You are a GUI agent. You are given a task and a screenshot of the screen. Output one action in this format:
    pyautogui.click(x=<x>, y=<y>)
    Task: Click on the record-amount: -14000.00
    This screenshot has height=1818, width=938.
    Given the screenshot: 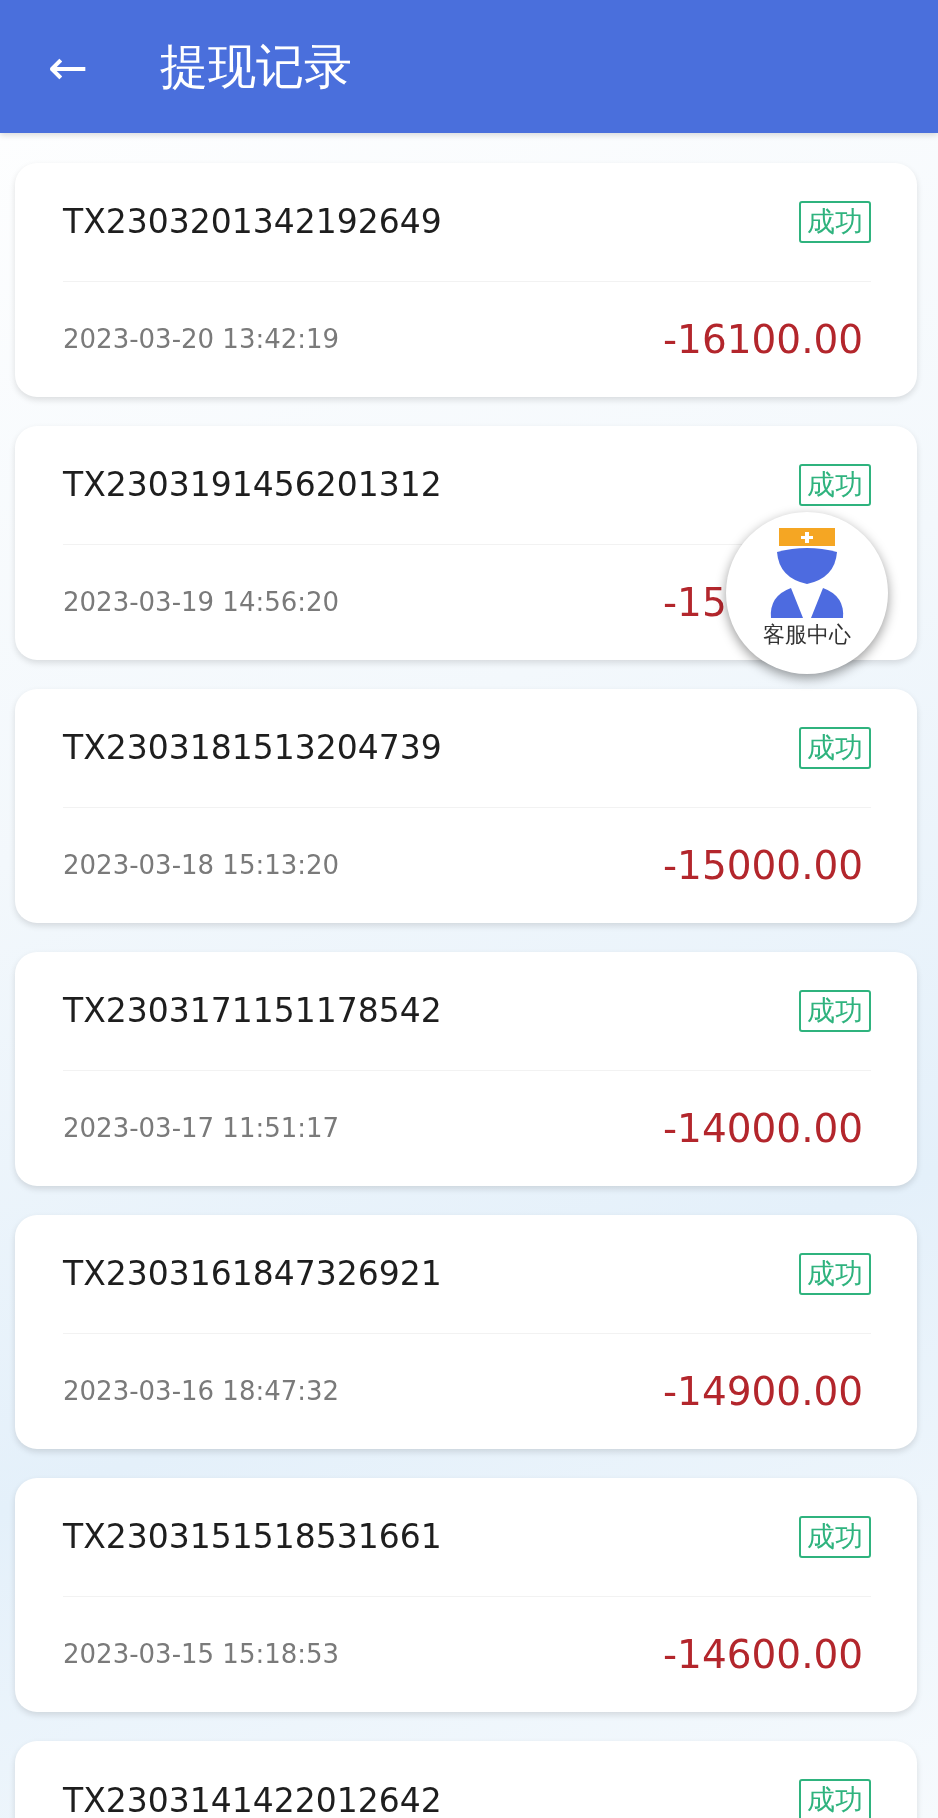 What is the action you would take?
    pyautogui.click(x=763, y=1128)
    